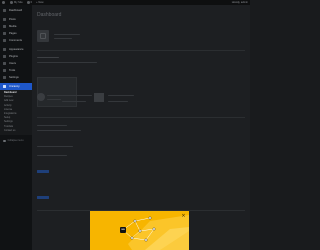  Describe the element at coordinates (4, 86) in the screenshot. I see `plugin-logo-icon` at that location.